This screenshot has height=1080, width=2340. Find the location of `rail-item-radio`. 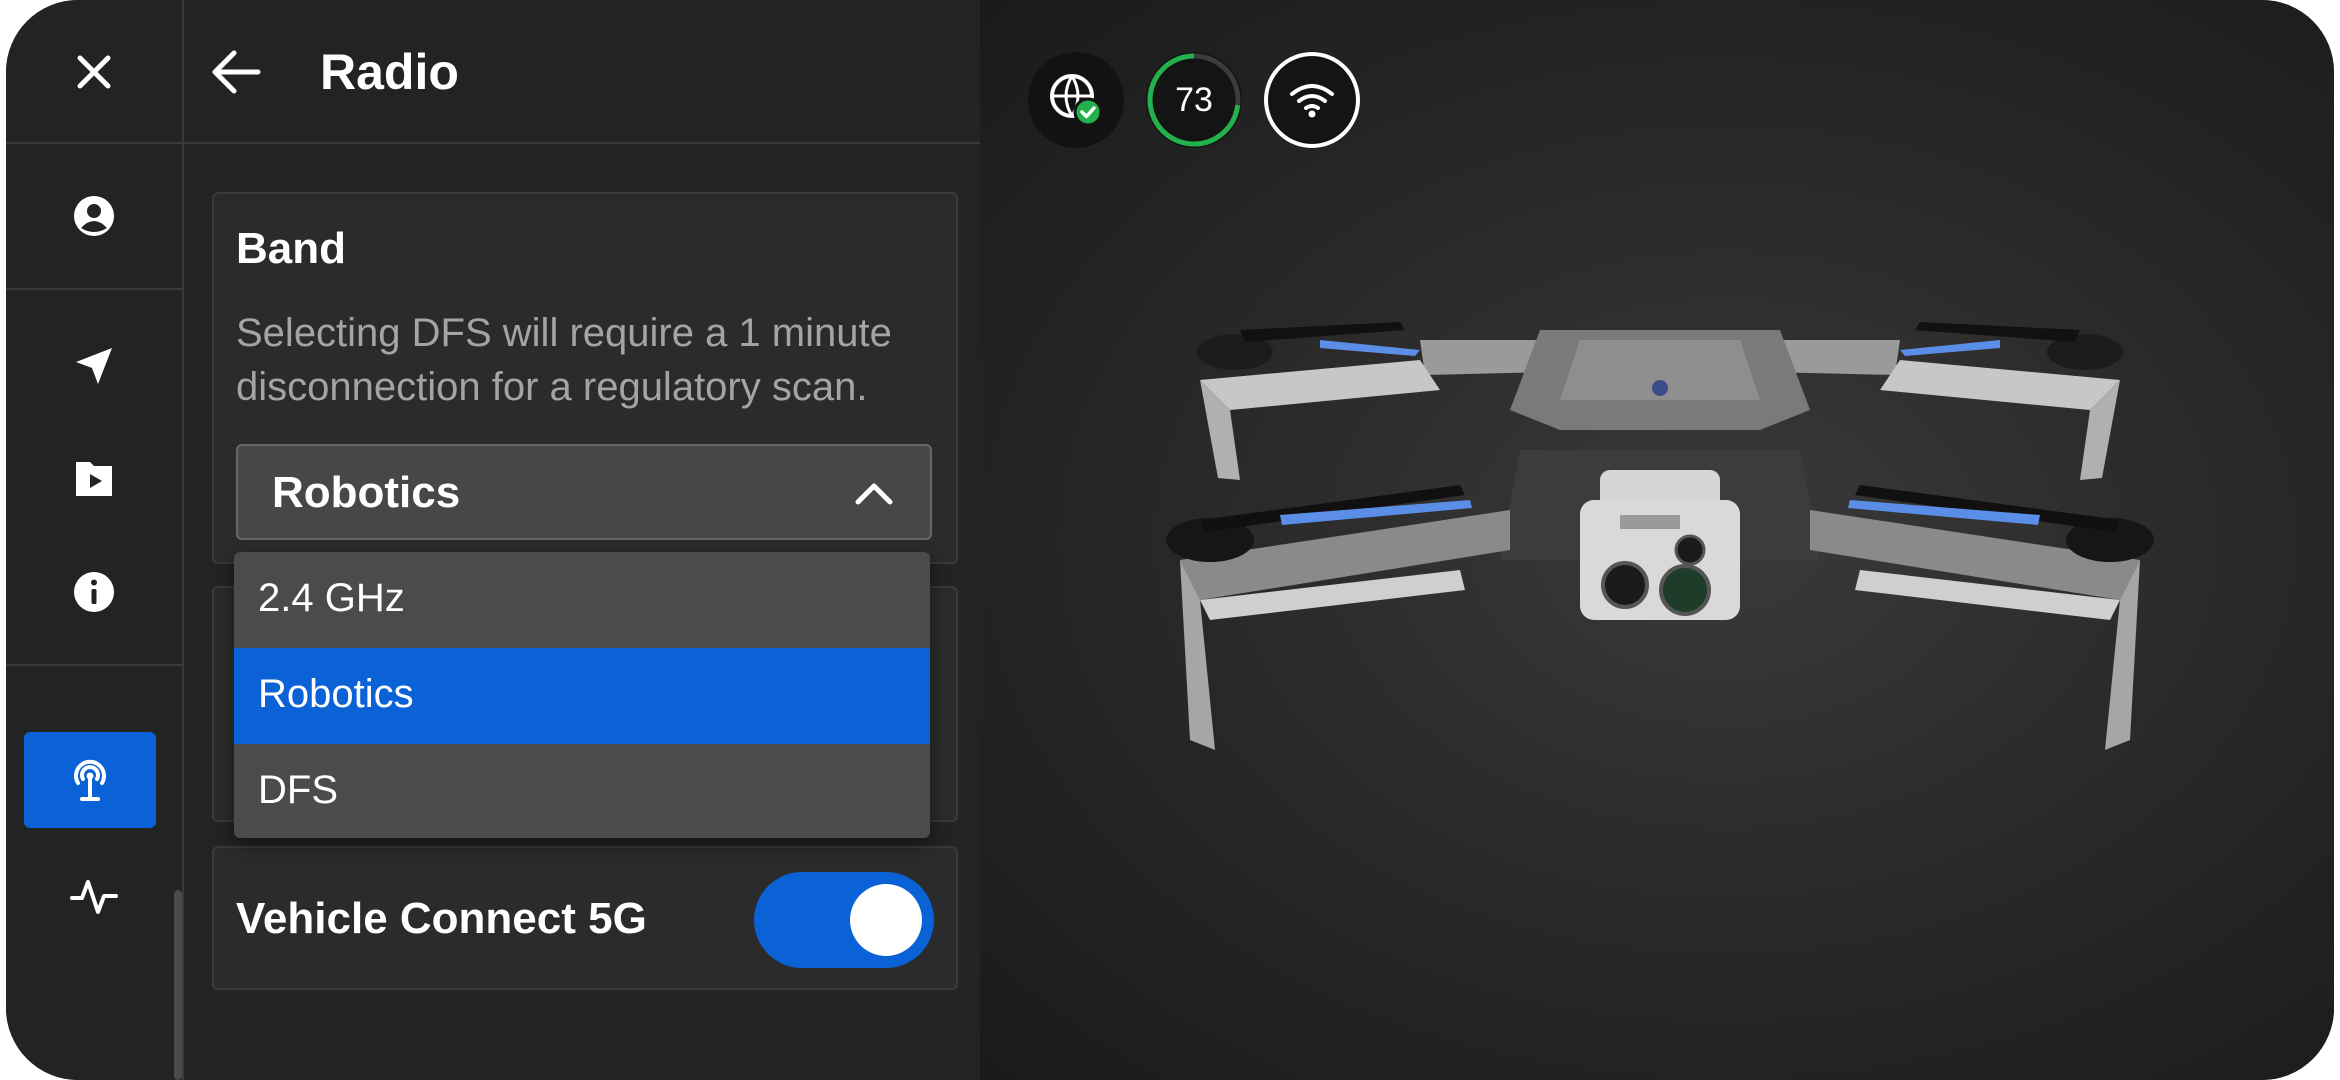

rail-item-radio is located at coordinates (90, 780).